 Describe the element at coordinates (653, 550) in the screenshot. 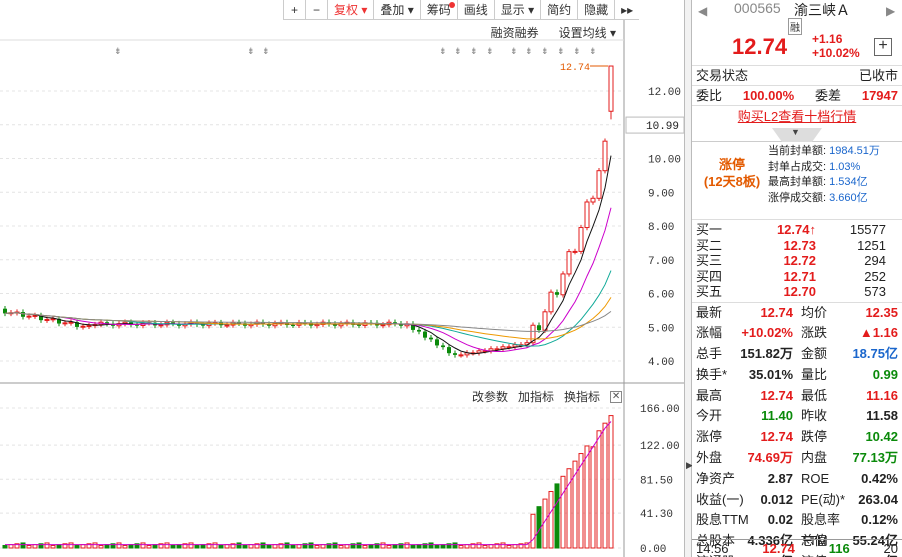

I see `volume-tick-label: 0.00` at that location.